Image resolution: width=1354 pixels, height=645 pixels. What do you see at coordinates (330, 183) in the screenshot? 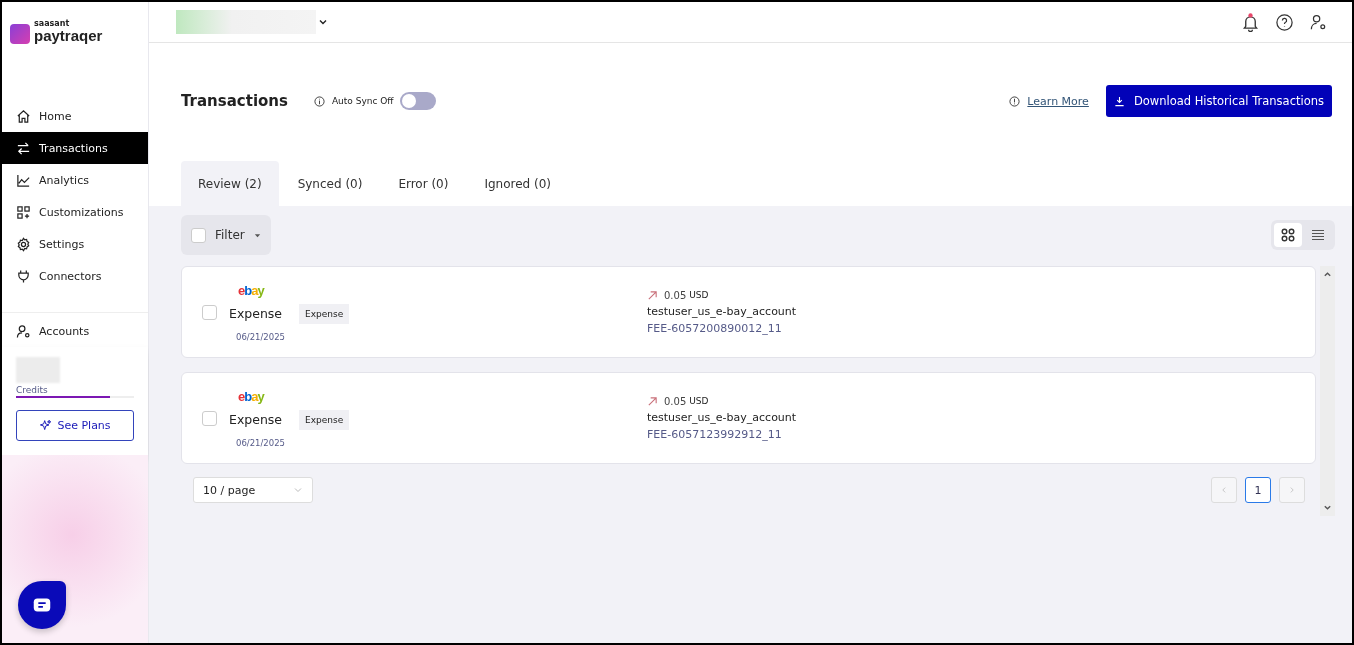
I see `tab: Synced (0)` at bounding box center [330, 183].